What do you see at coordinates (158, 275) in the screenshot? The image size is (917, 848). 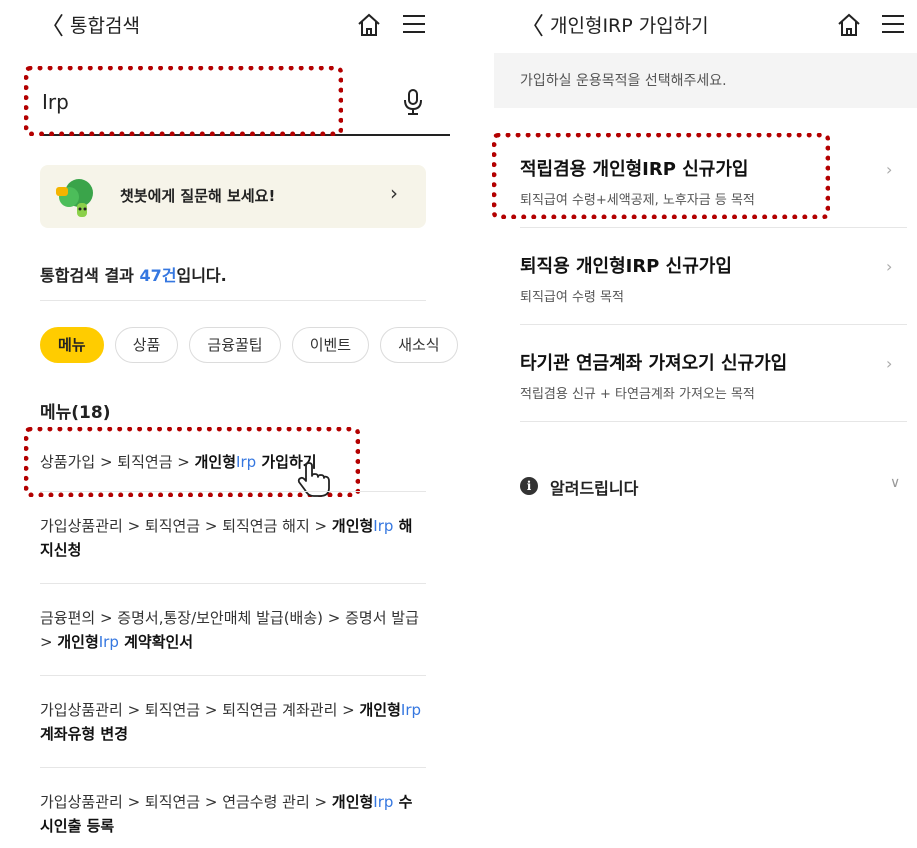 I see `result-count: 47건` at bounding box center [158, 275].